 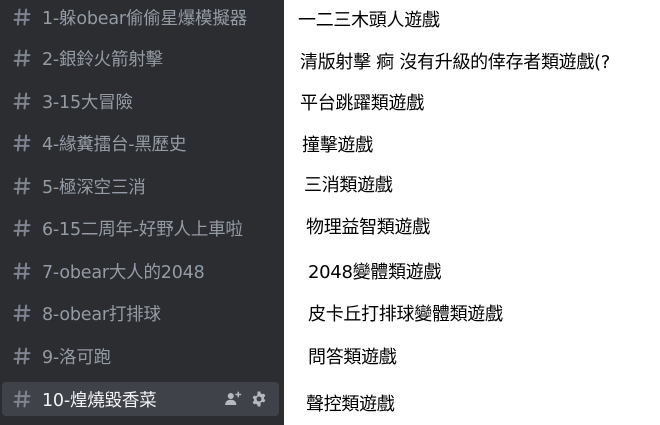 What do you see at coordinates (123, 272) in the screenshot?
I see `channel-name: 7-obear大人的2048` at bounding box center [123, 272].